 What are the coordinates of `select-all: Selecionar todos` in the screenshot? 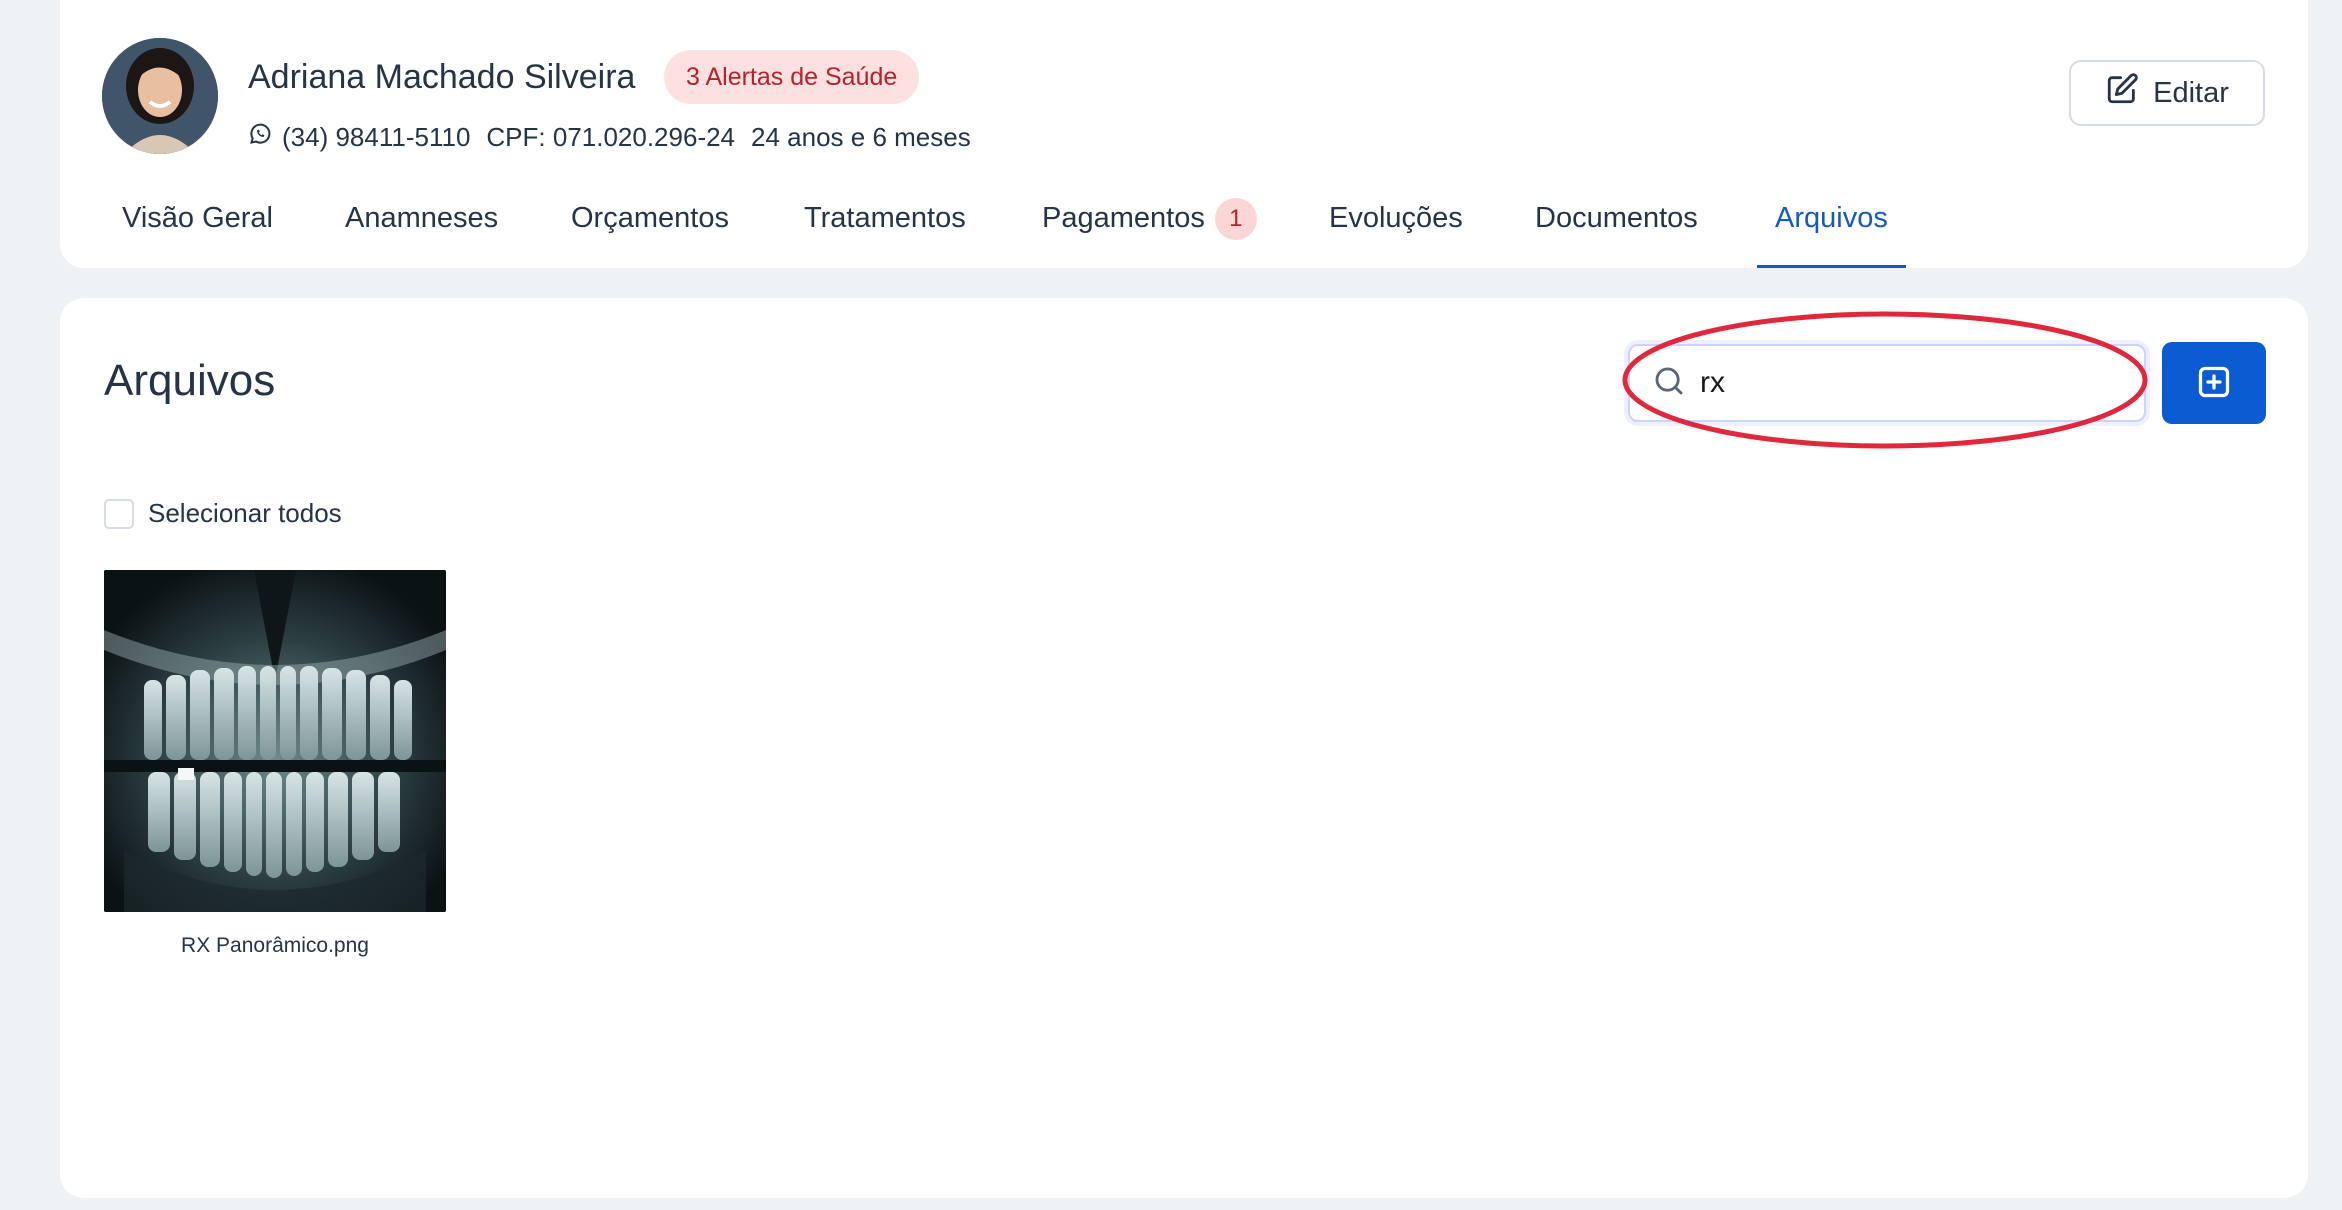 It's located at (223, 513).